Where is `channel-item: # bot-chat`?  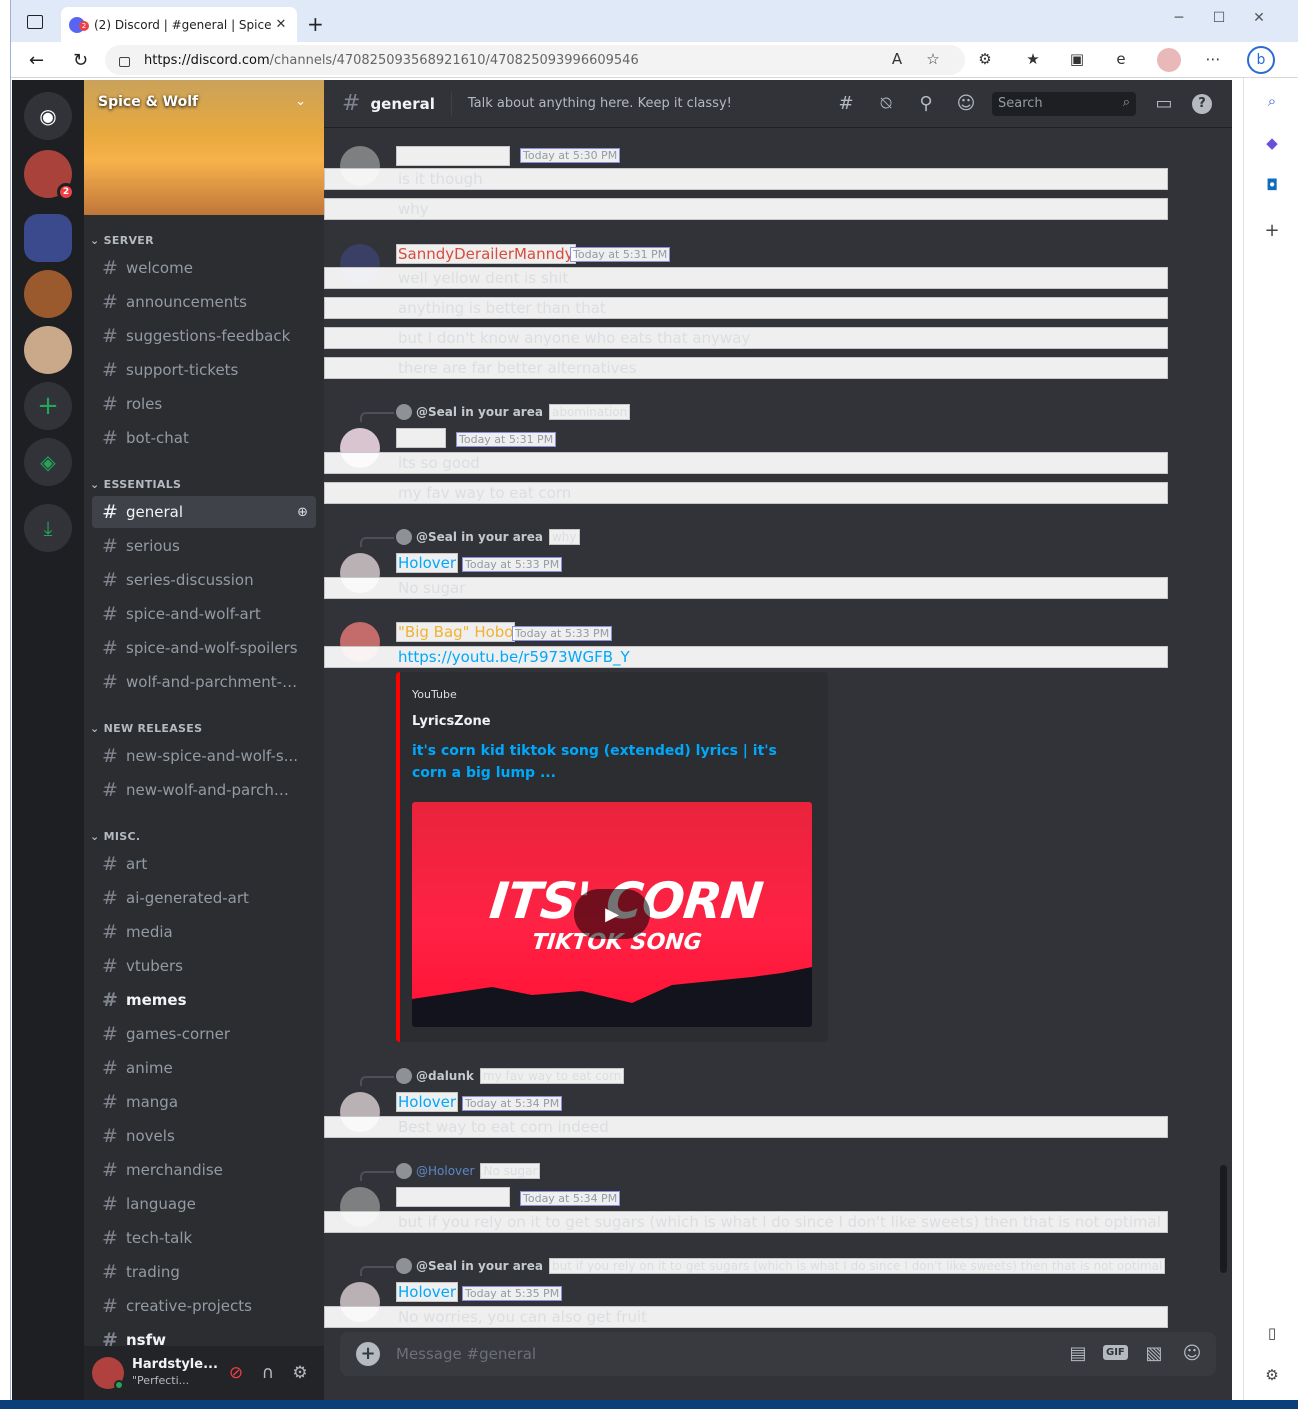 channel-item: # bot-chat is located at coordinates (204, 438).